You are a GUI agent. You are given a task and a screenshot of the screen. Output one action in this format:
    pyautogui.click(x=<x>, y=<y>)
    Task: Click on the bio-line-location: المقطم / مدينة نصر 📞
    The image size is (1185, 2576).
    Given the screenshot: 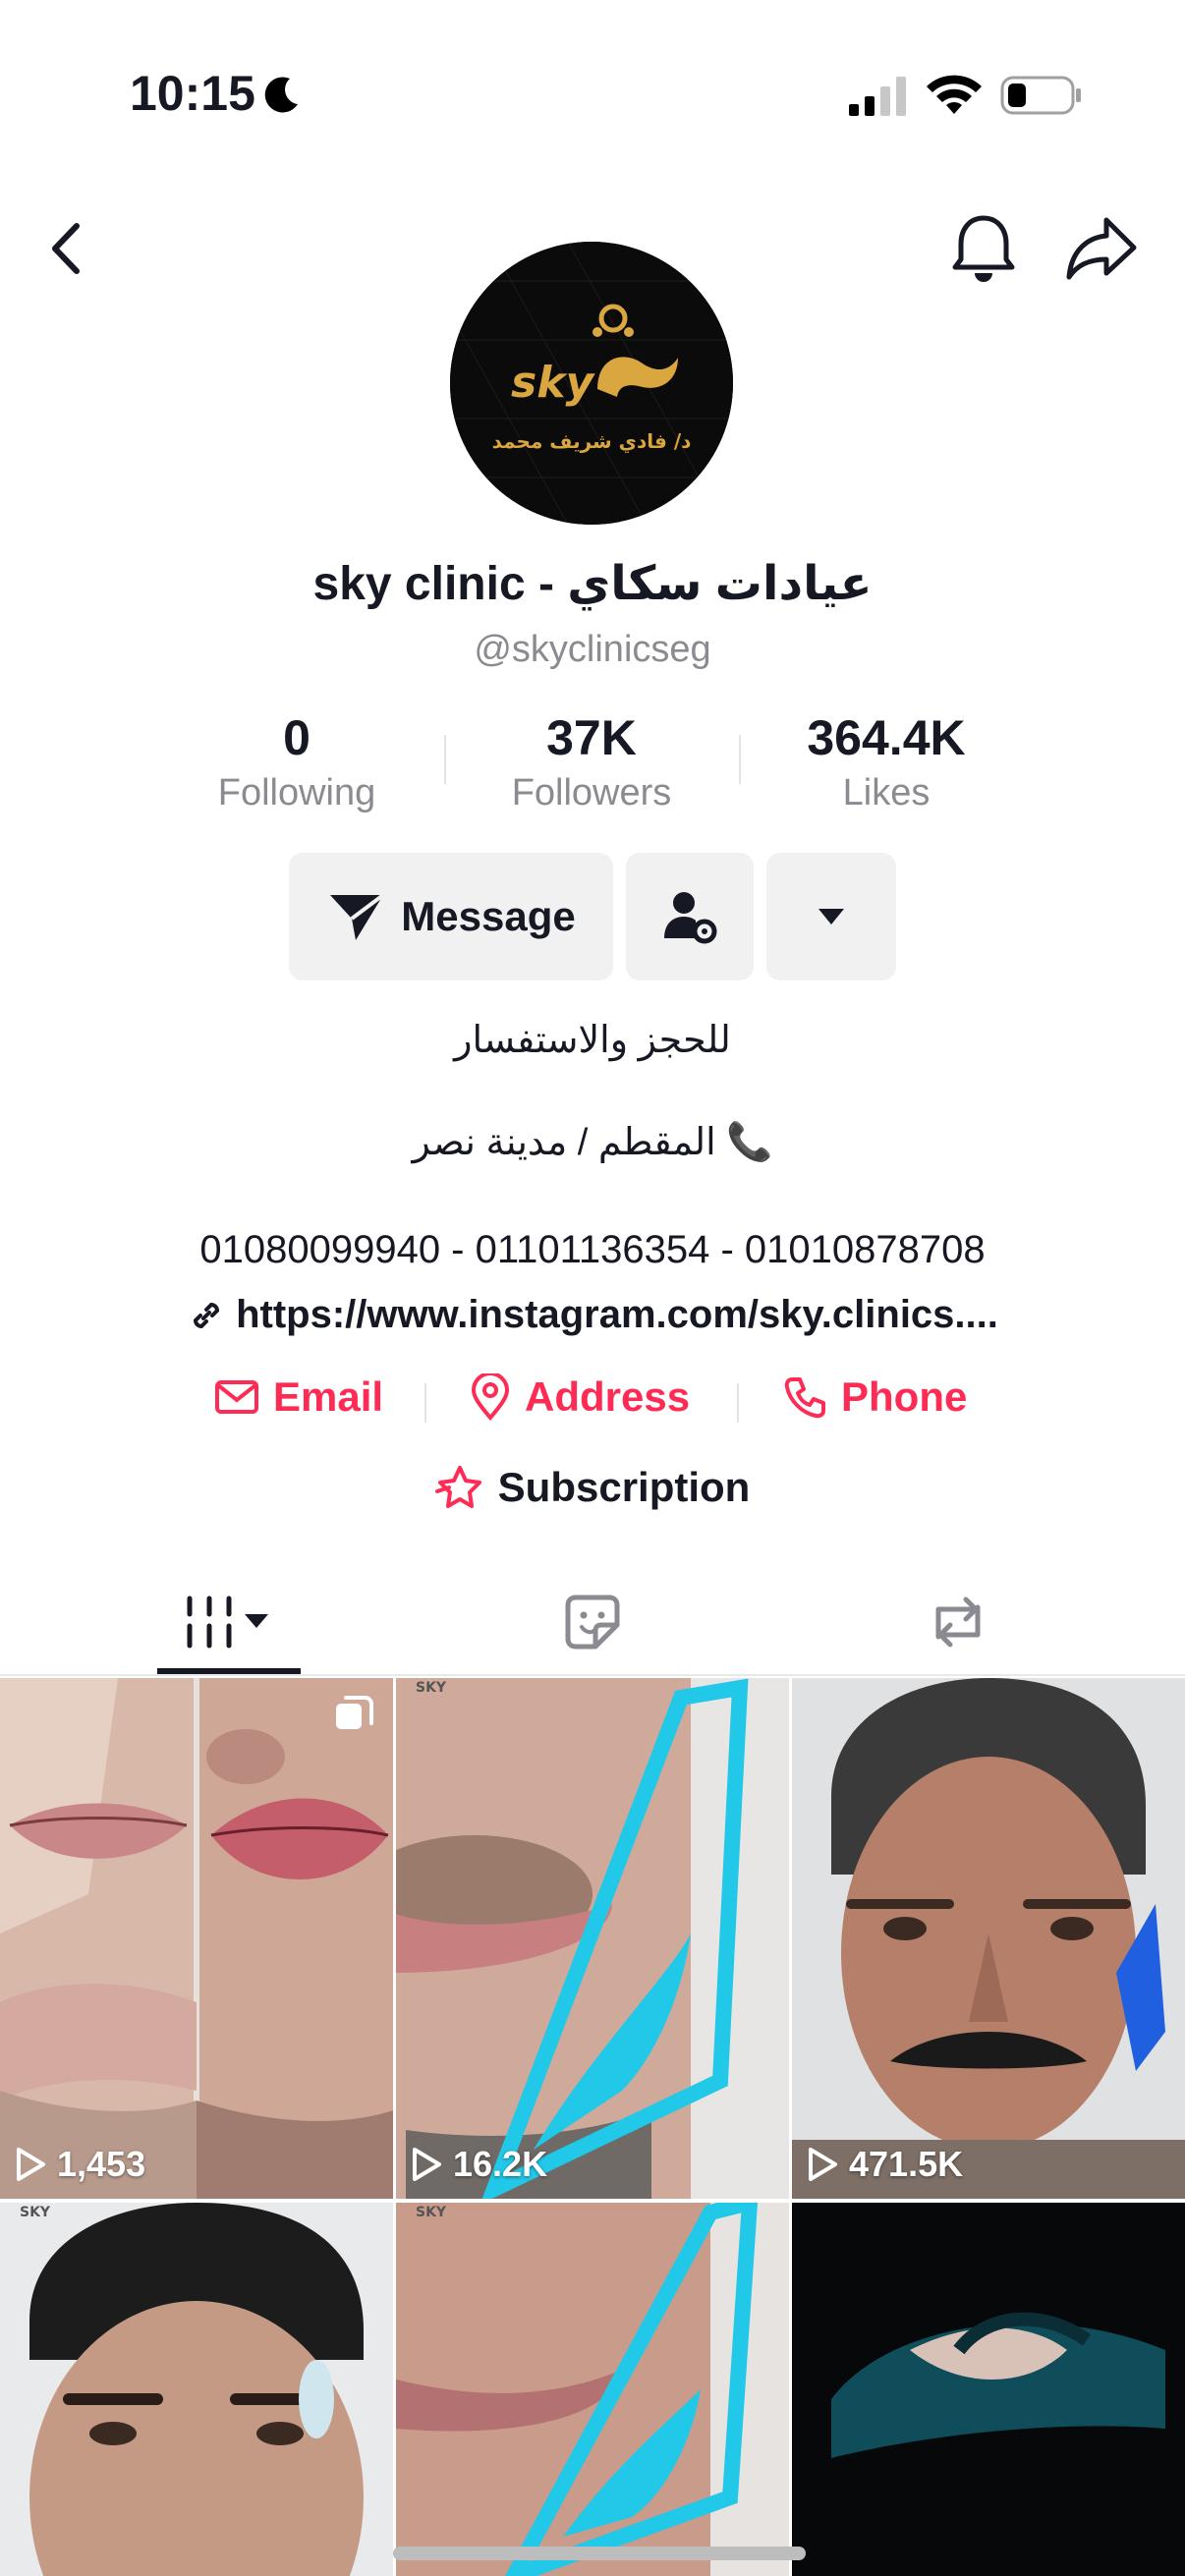 What is the action you would take?
    pyautogui.click(x=592, y=1142)
    